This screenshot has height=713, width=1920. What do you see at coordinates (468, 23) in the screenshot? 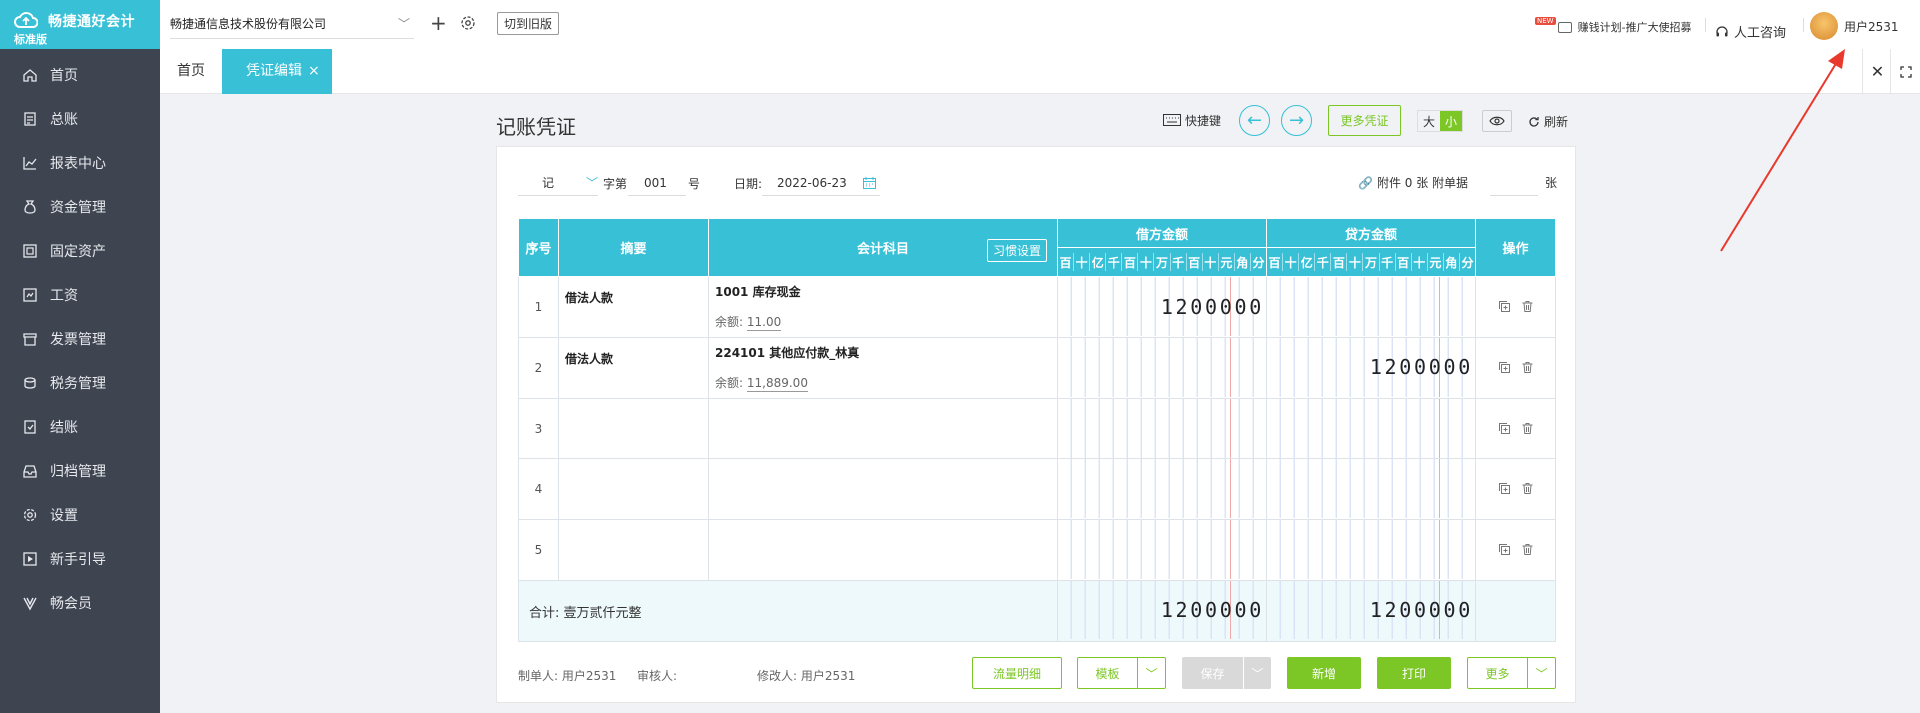
I see `gear-icon` at bounding box center [468, 23].